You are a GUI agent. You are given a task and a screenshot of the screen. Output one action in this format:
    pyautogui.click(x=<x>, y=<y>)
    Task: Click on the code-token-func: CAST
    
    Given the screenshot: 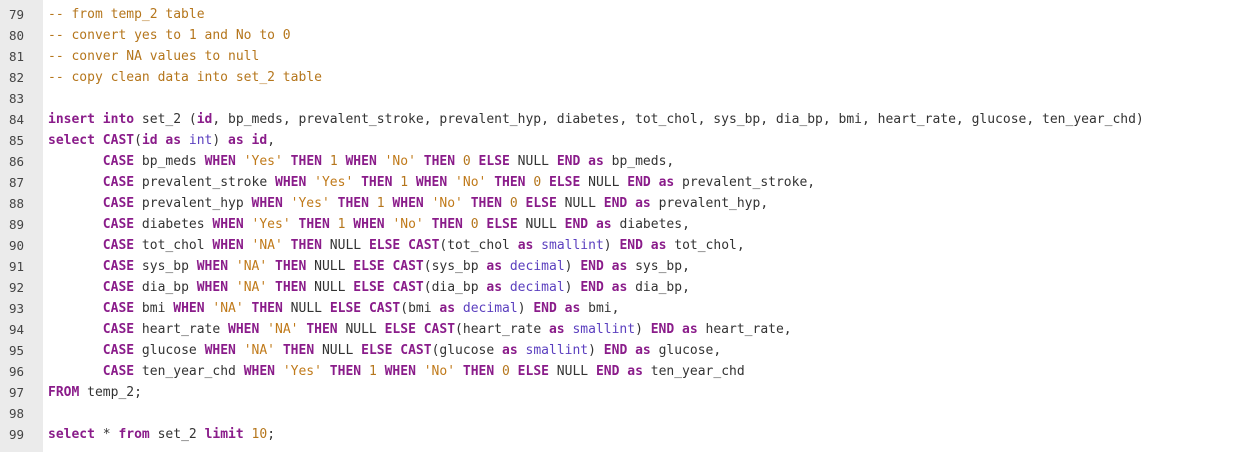 What is the action you would take?
    pyautogui.click(x=439, y=329)
    